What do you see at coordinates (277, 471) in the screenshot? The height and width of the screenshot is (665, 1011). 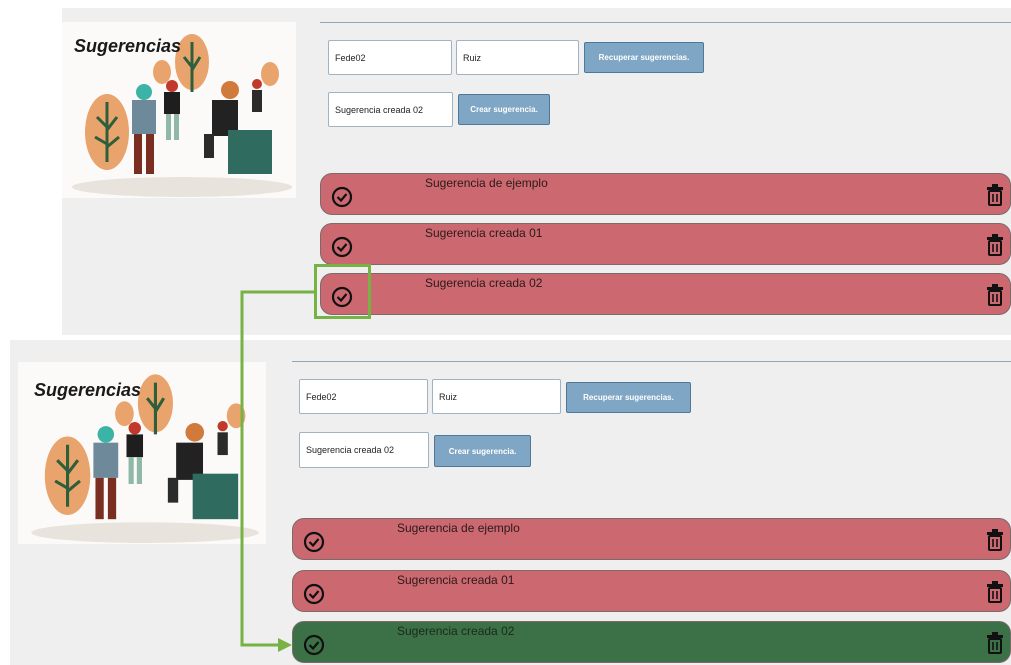 I see `connector-arrow-icon` at bounding box center [277, 471].